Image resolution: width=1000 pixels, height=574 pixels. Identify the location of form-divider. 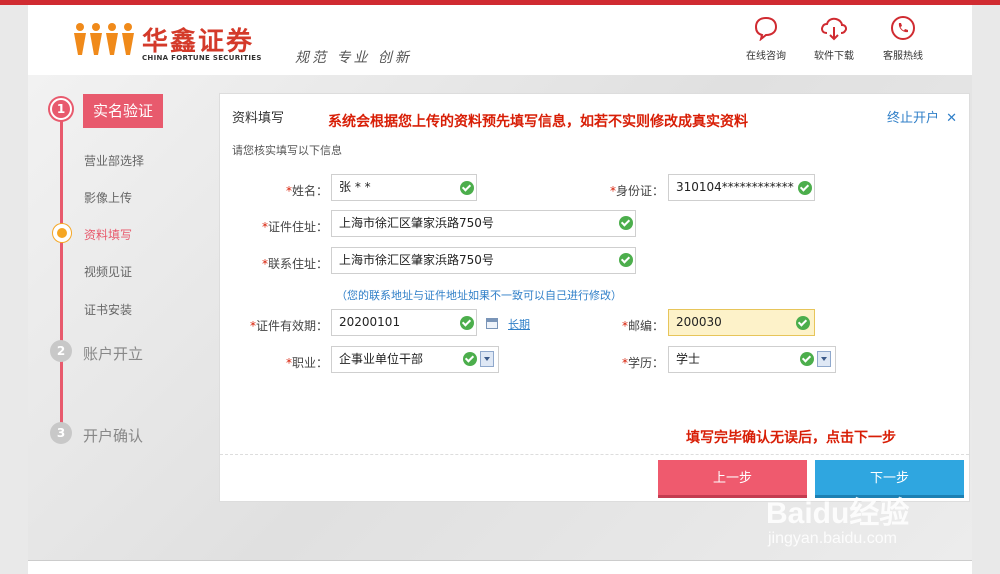
(594, 454).